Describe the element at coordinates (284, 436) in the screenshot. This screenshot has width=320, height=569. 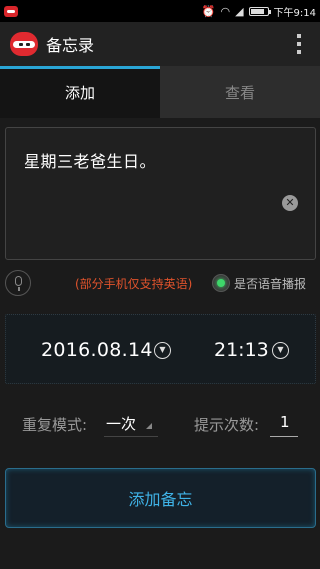
I see `reminder-count-underline` at that location.